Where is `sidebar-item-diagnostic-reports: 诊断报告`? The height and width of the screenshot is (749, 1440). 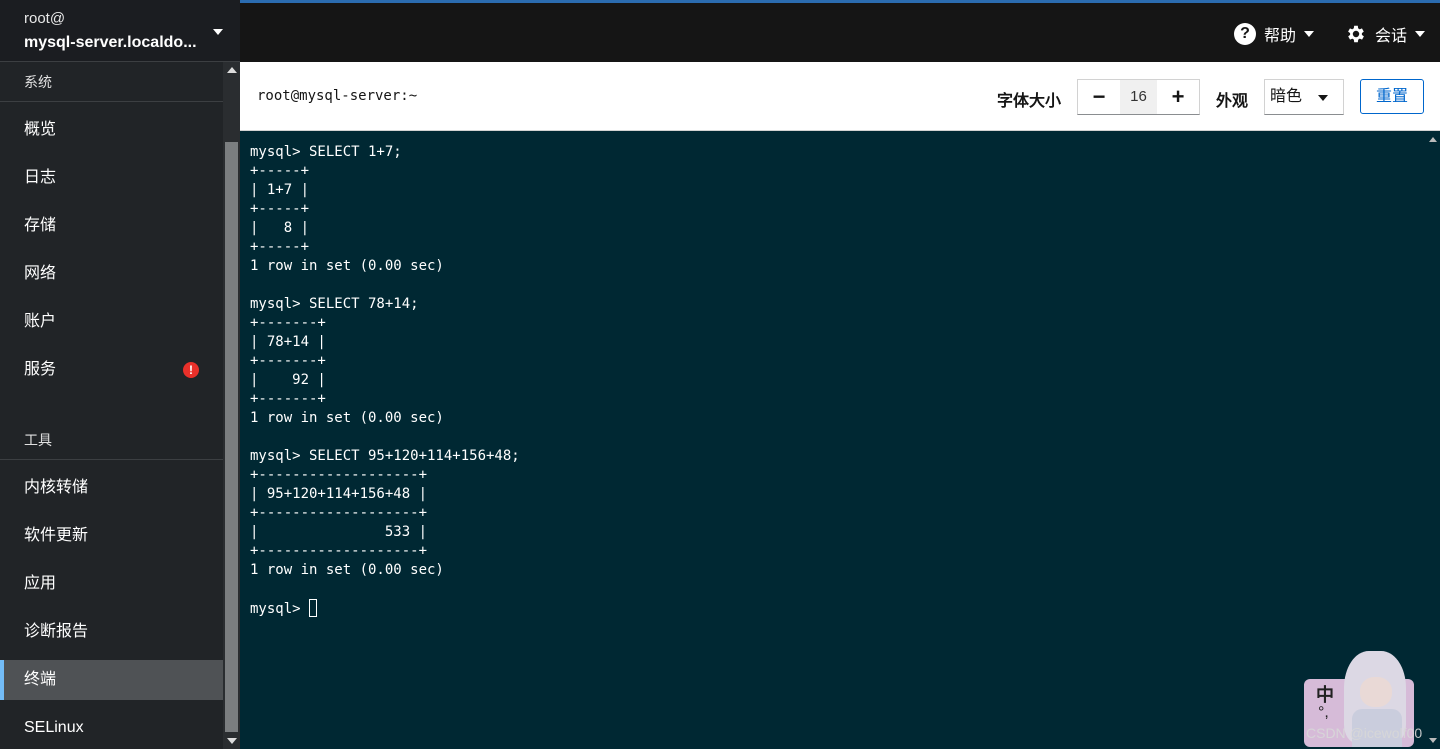 sidebar-item-diagnostic-reports: 诊断报告 is located at coordinates (111, 632).